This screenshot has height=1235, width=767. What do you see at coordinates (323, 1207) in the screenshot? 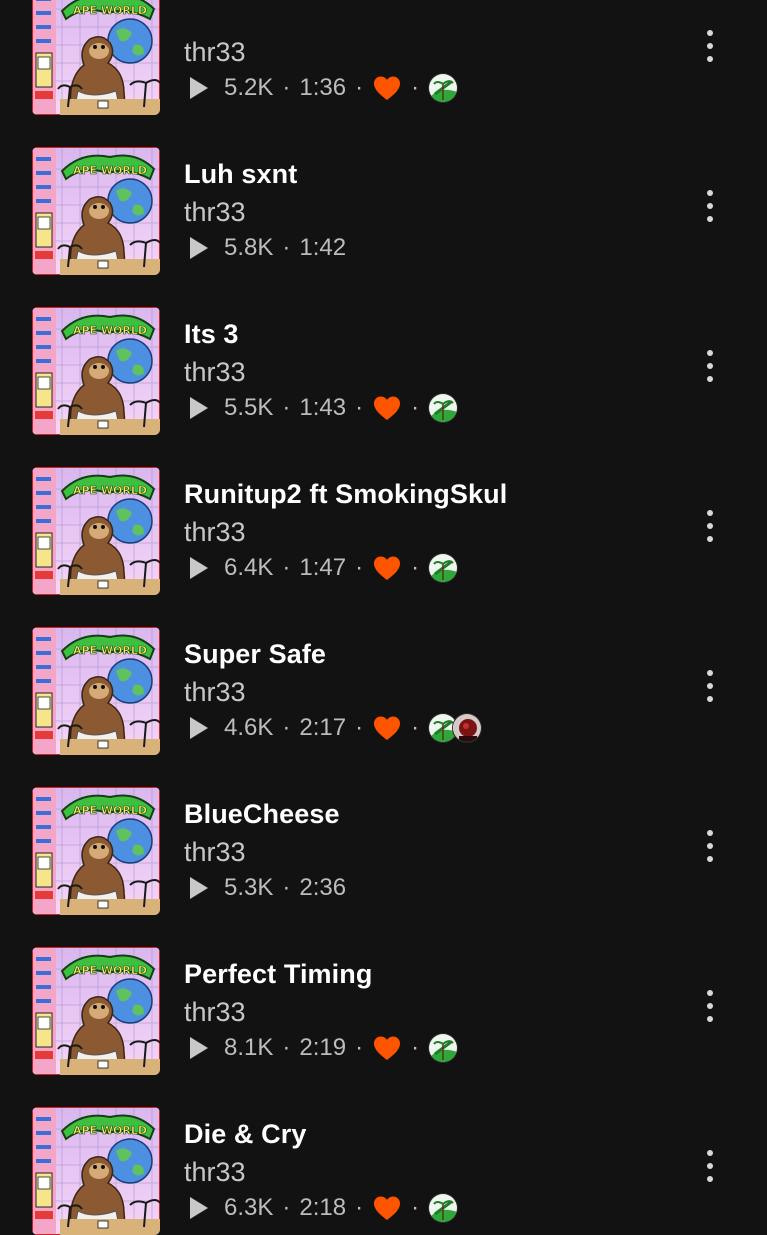
I see `track-duration: 2:18` at bounding box center [323, 1207].